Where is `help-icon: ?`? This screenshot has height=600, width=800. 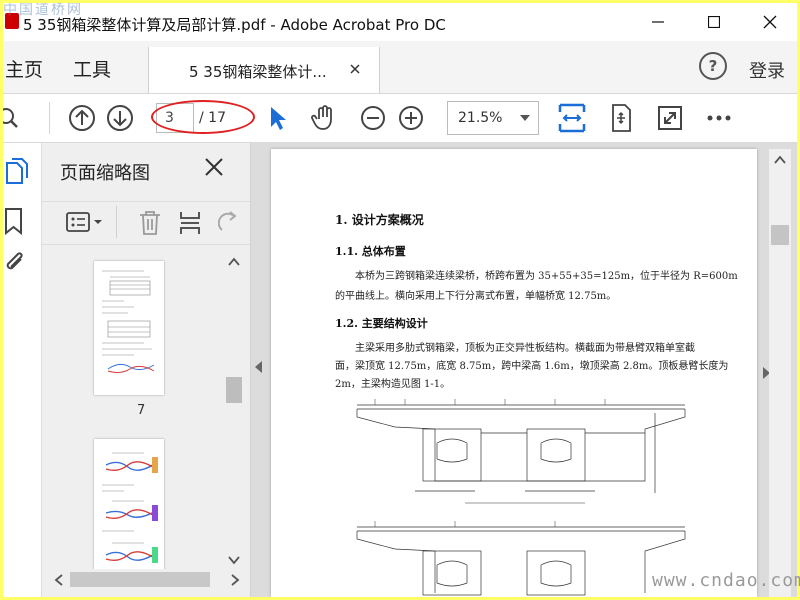 help-icon: ? is located at coordinates (713, 66).